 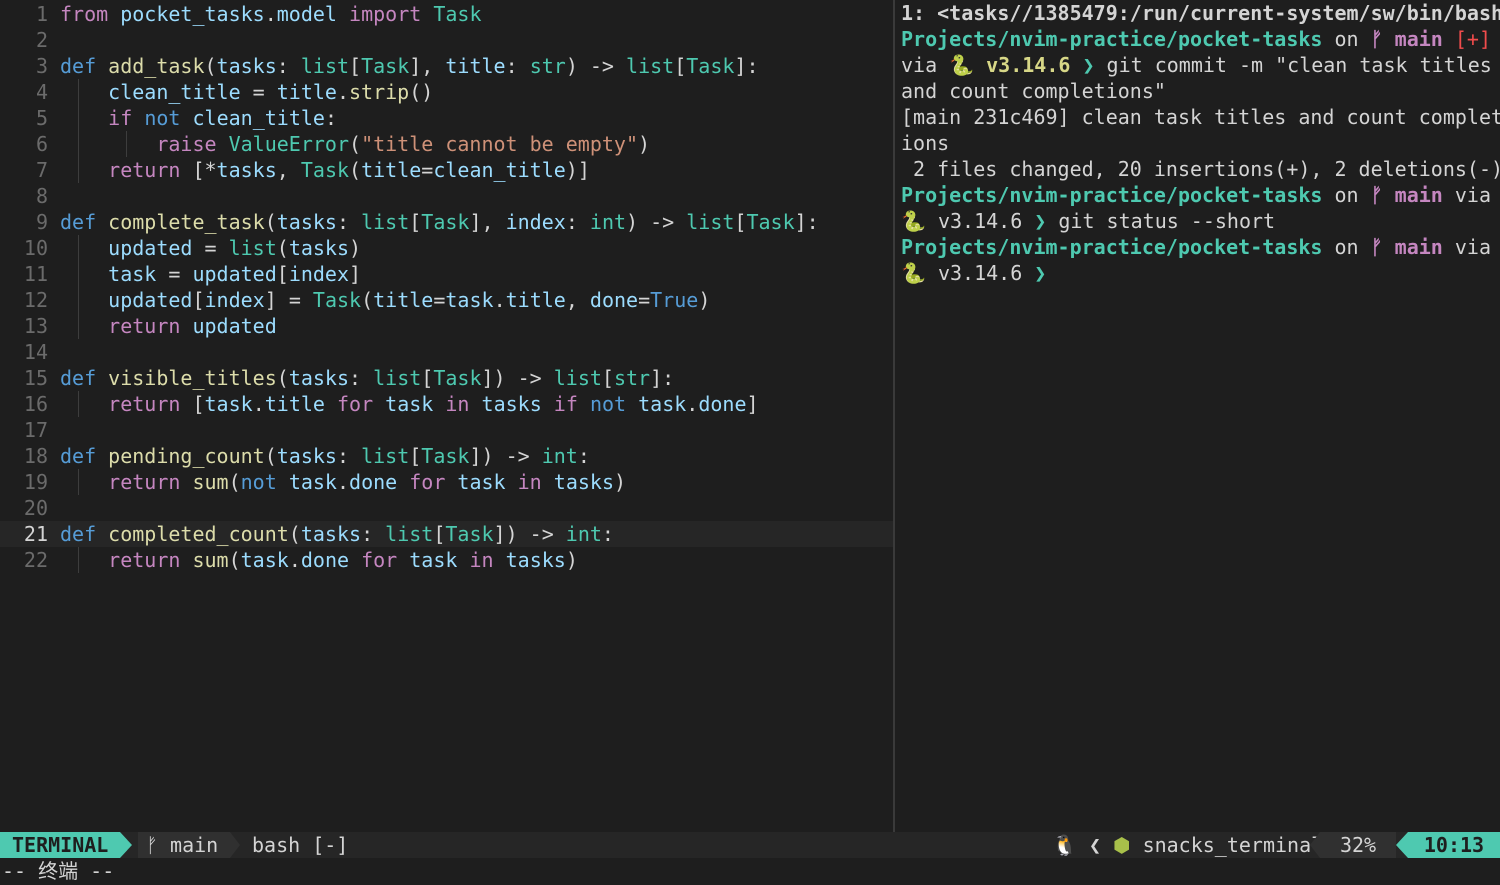 What do you see at coordinates (270, 14) in the screenshot?
I see `code-token: .` at bounding box center [270, 14].